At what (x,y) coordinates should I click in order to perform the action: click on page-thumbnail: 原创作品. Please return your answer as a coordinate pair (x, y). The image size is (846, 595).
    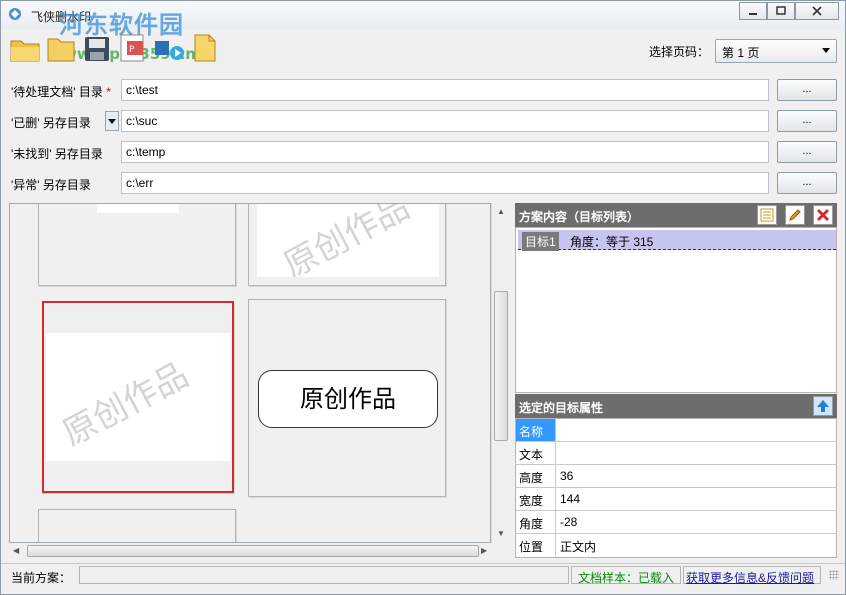
    Looking at the image, I should click on (347, 244).